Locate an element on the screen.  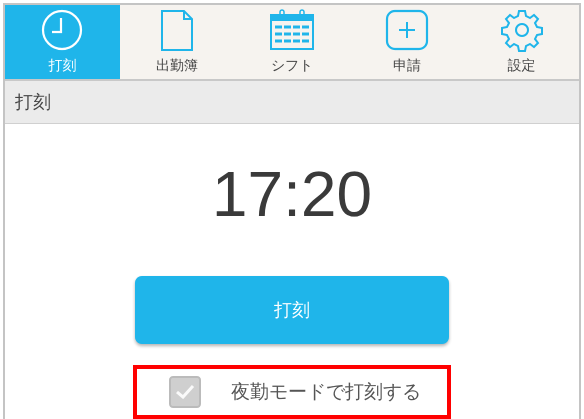
check-icon is located at coordinates (185, 392).